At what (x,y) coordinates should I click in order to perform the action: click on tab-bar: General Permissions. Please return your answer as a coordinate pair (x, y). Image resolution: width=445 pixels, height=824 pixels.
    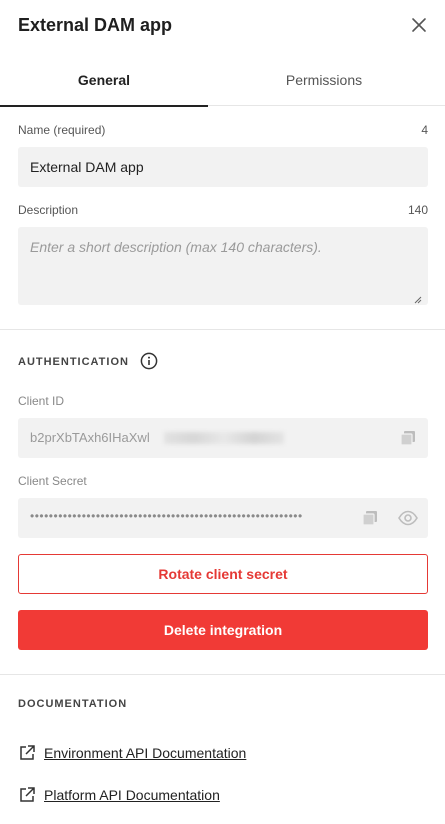
    Looking at the image, I should click on (222, 82).